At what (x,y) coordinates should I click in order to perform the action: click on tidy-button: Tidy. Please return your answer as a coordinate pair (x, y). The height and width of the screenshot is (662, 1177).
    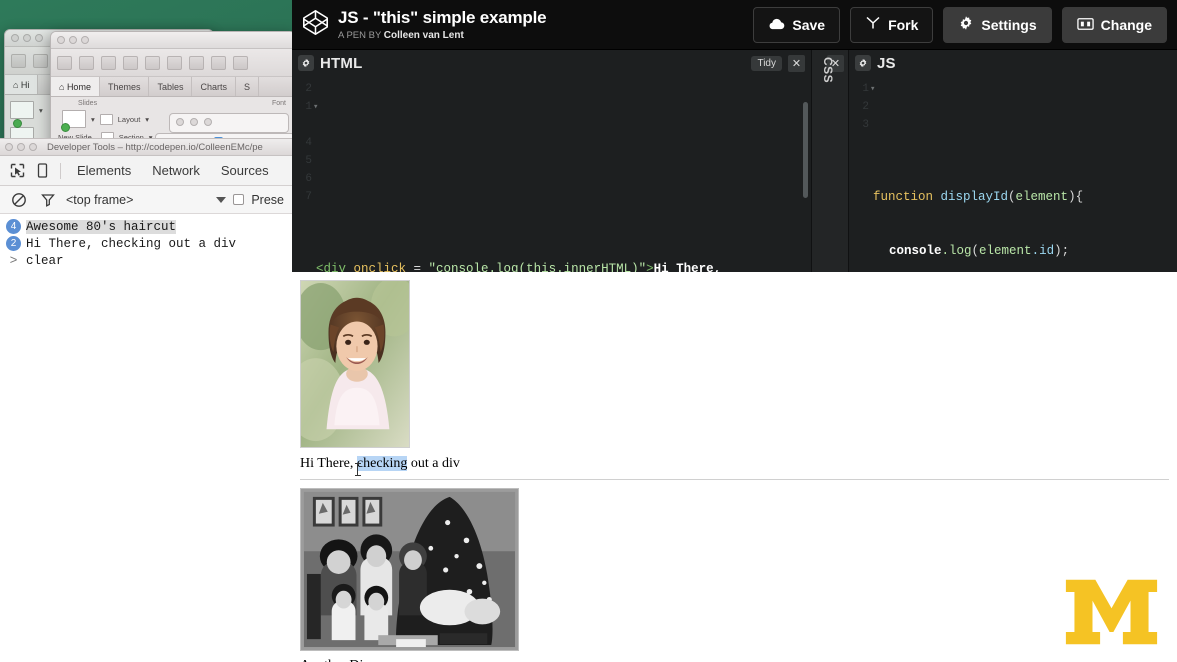
    Looking at the image, I should click on (766, 63).